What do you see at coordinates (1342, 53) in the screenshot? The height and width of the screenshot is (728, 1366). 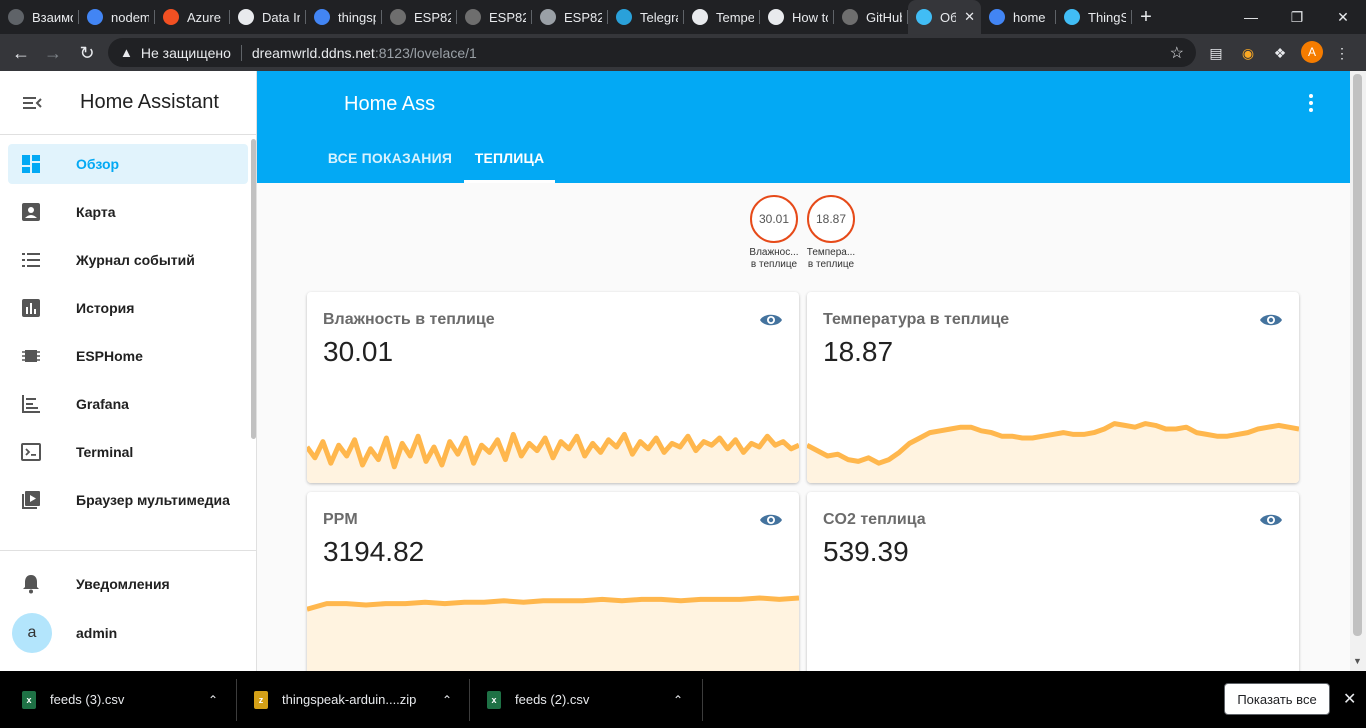 I see `browser-menu-icon: ⋮` at bounding box center [1342, 53].